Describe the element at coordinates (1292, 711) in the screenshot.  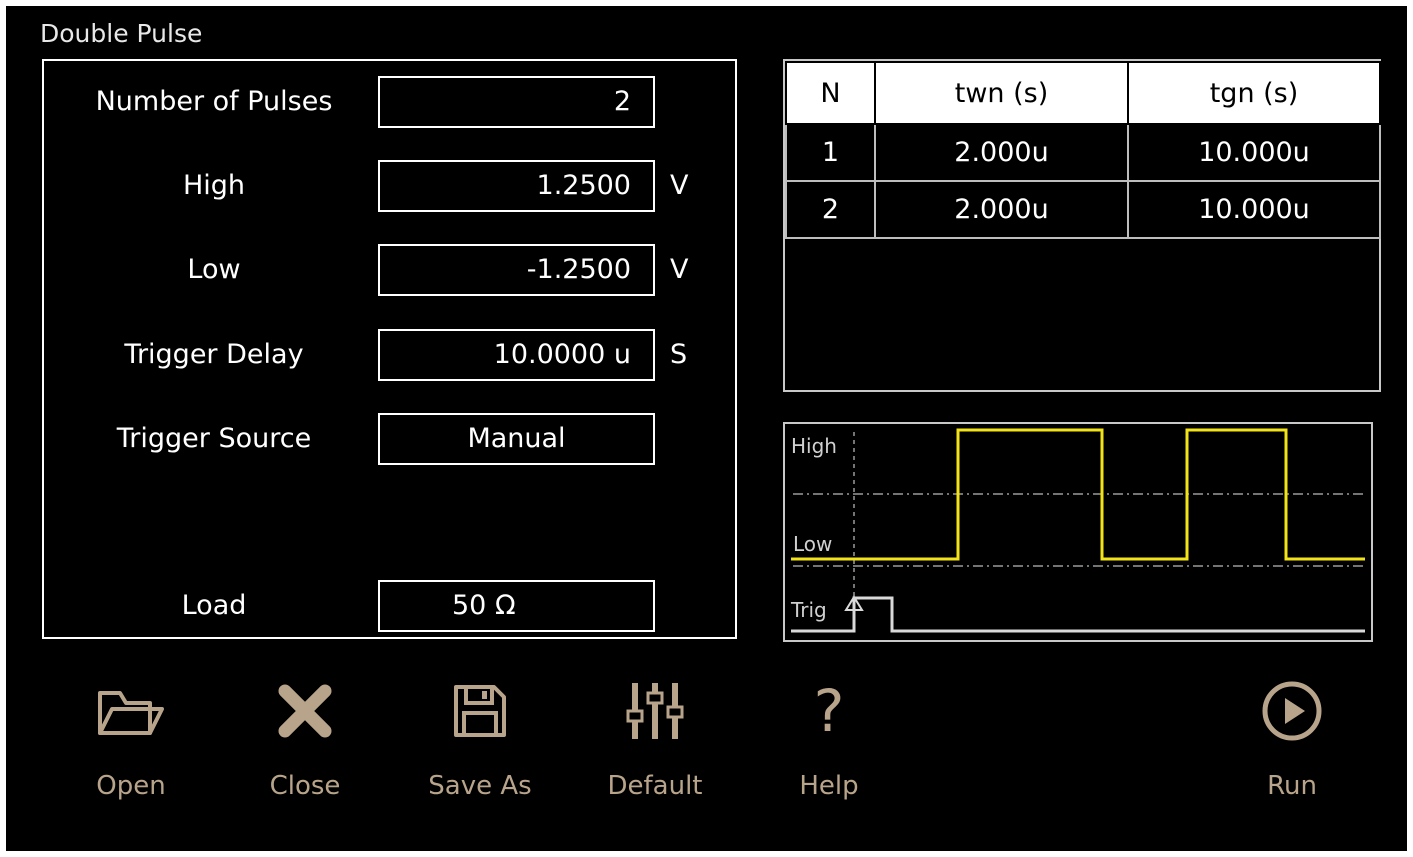
I see `play-circle-icon` at that location.